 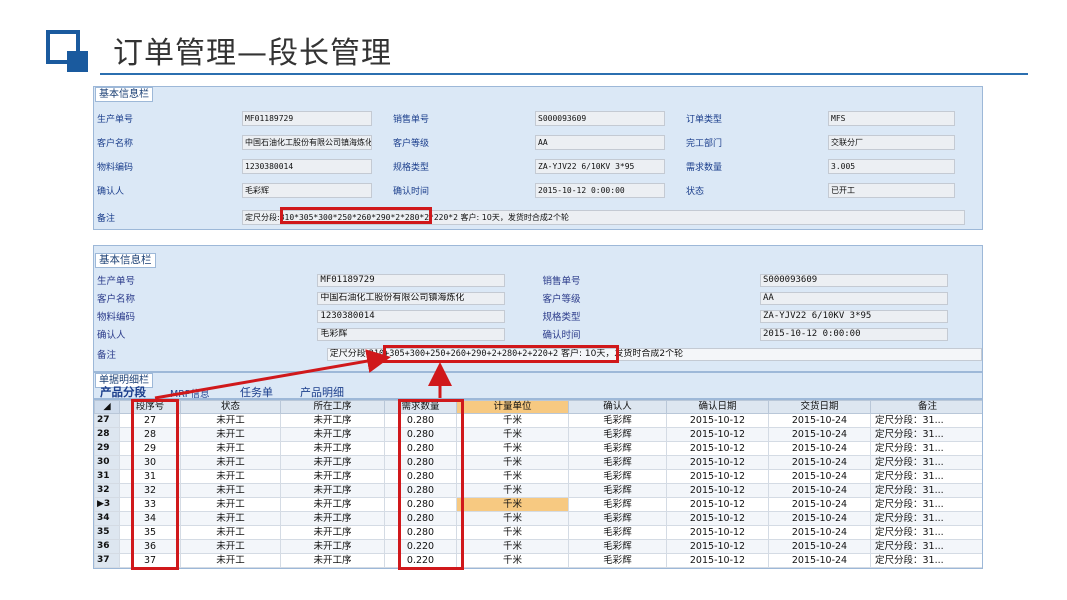 I want to click on tab-task-order: 任务单, so click(x=256, y=392).